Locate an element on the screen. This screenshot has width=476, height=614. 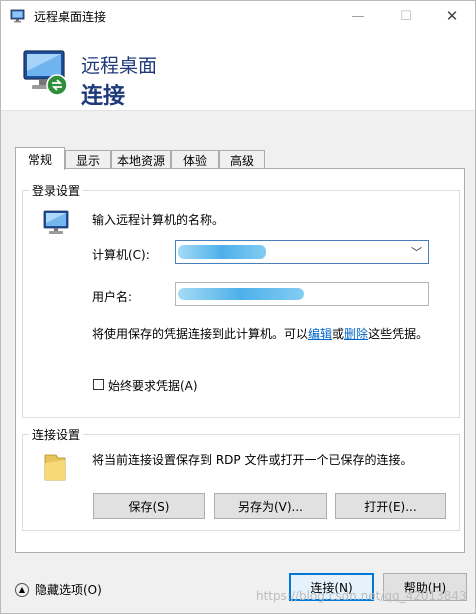
minimize-button: — is located at coordinates (358, 16).